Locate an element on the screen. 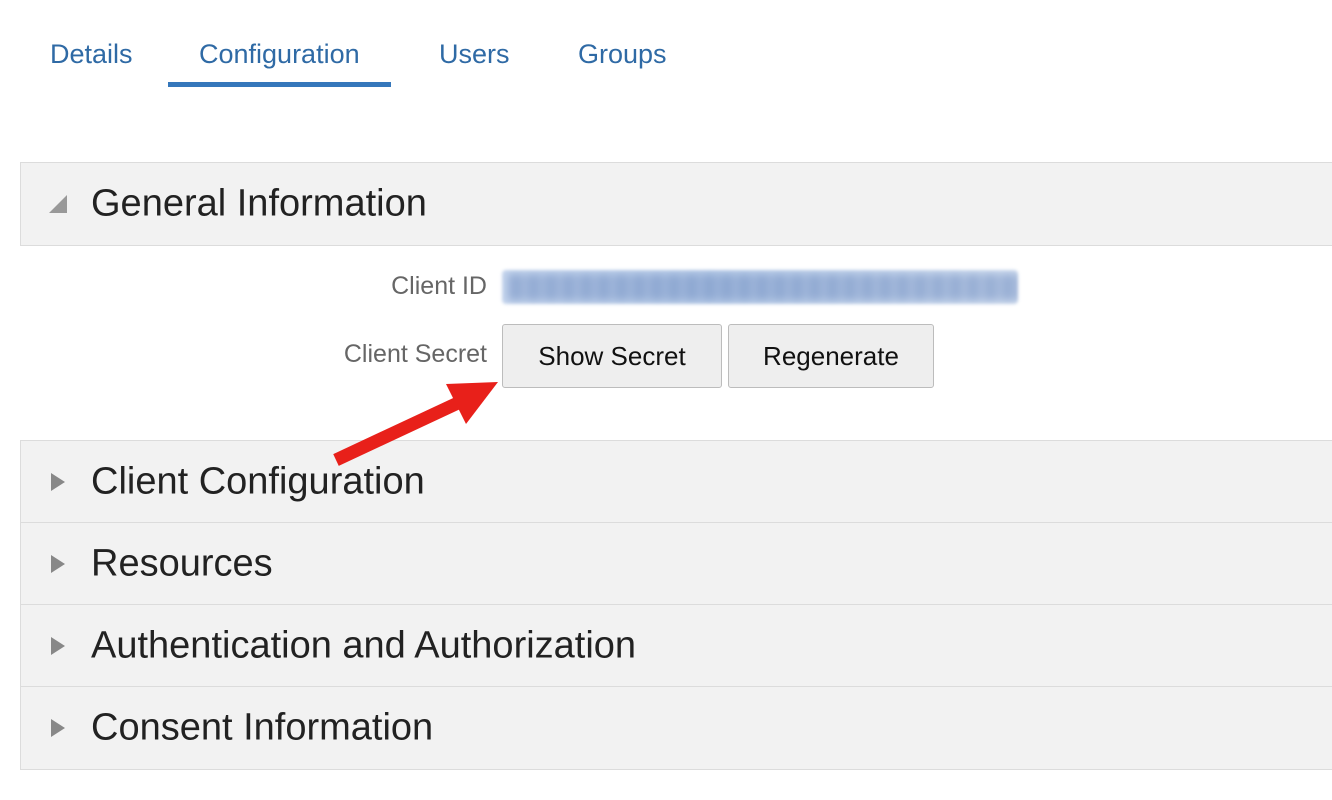  section-authentication-and-authorization: Authentication and Authorization is located at coordinates (676, 646).